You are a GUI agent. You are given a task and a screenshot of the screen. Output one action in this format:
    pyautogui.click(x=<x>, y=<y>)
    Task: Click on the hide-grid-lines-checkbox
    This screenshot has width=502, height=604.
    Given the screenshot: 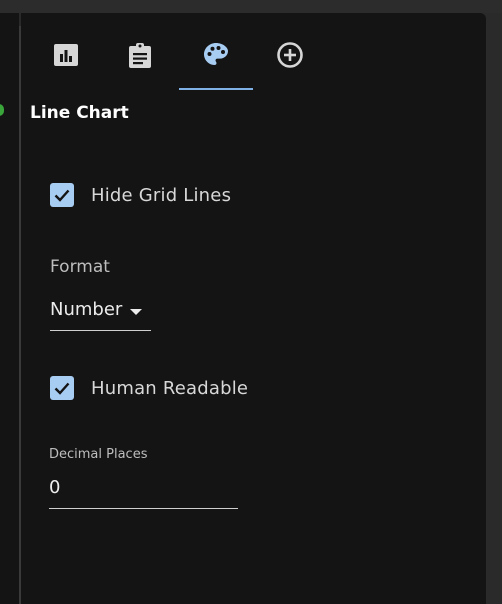 What is the action you would take?
    pyautogui.click(x=62, y=195)
    